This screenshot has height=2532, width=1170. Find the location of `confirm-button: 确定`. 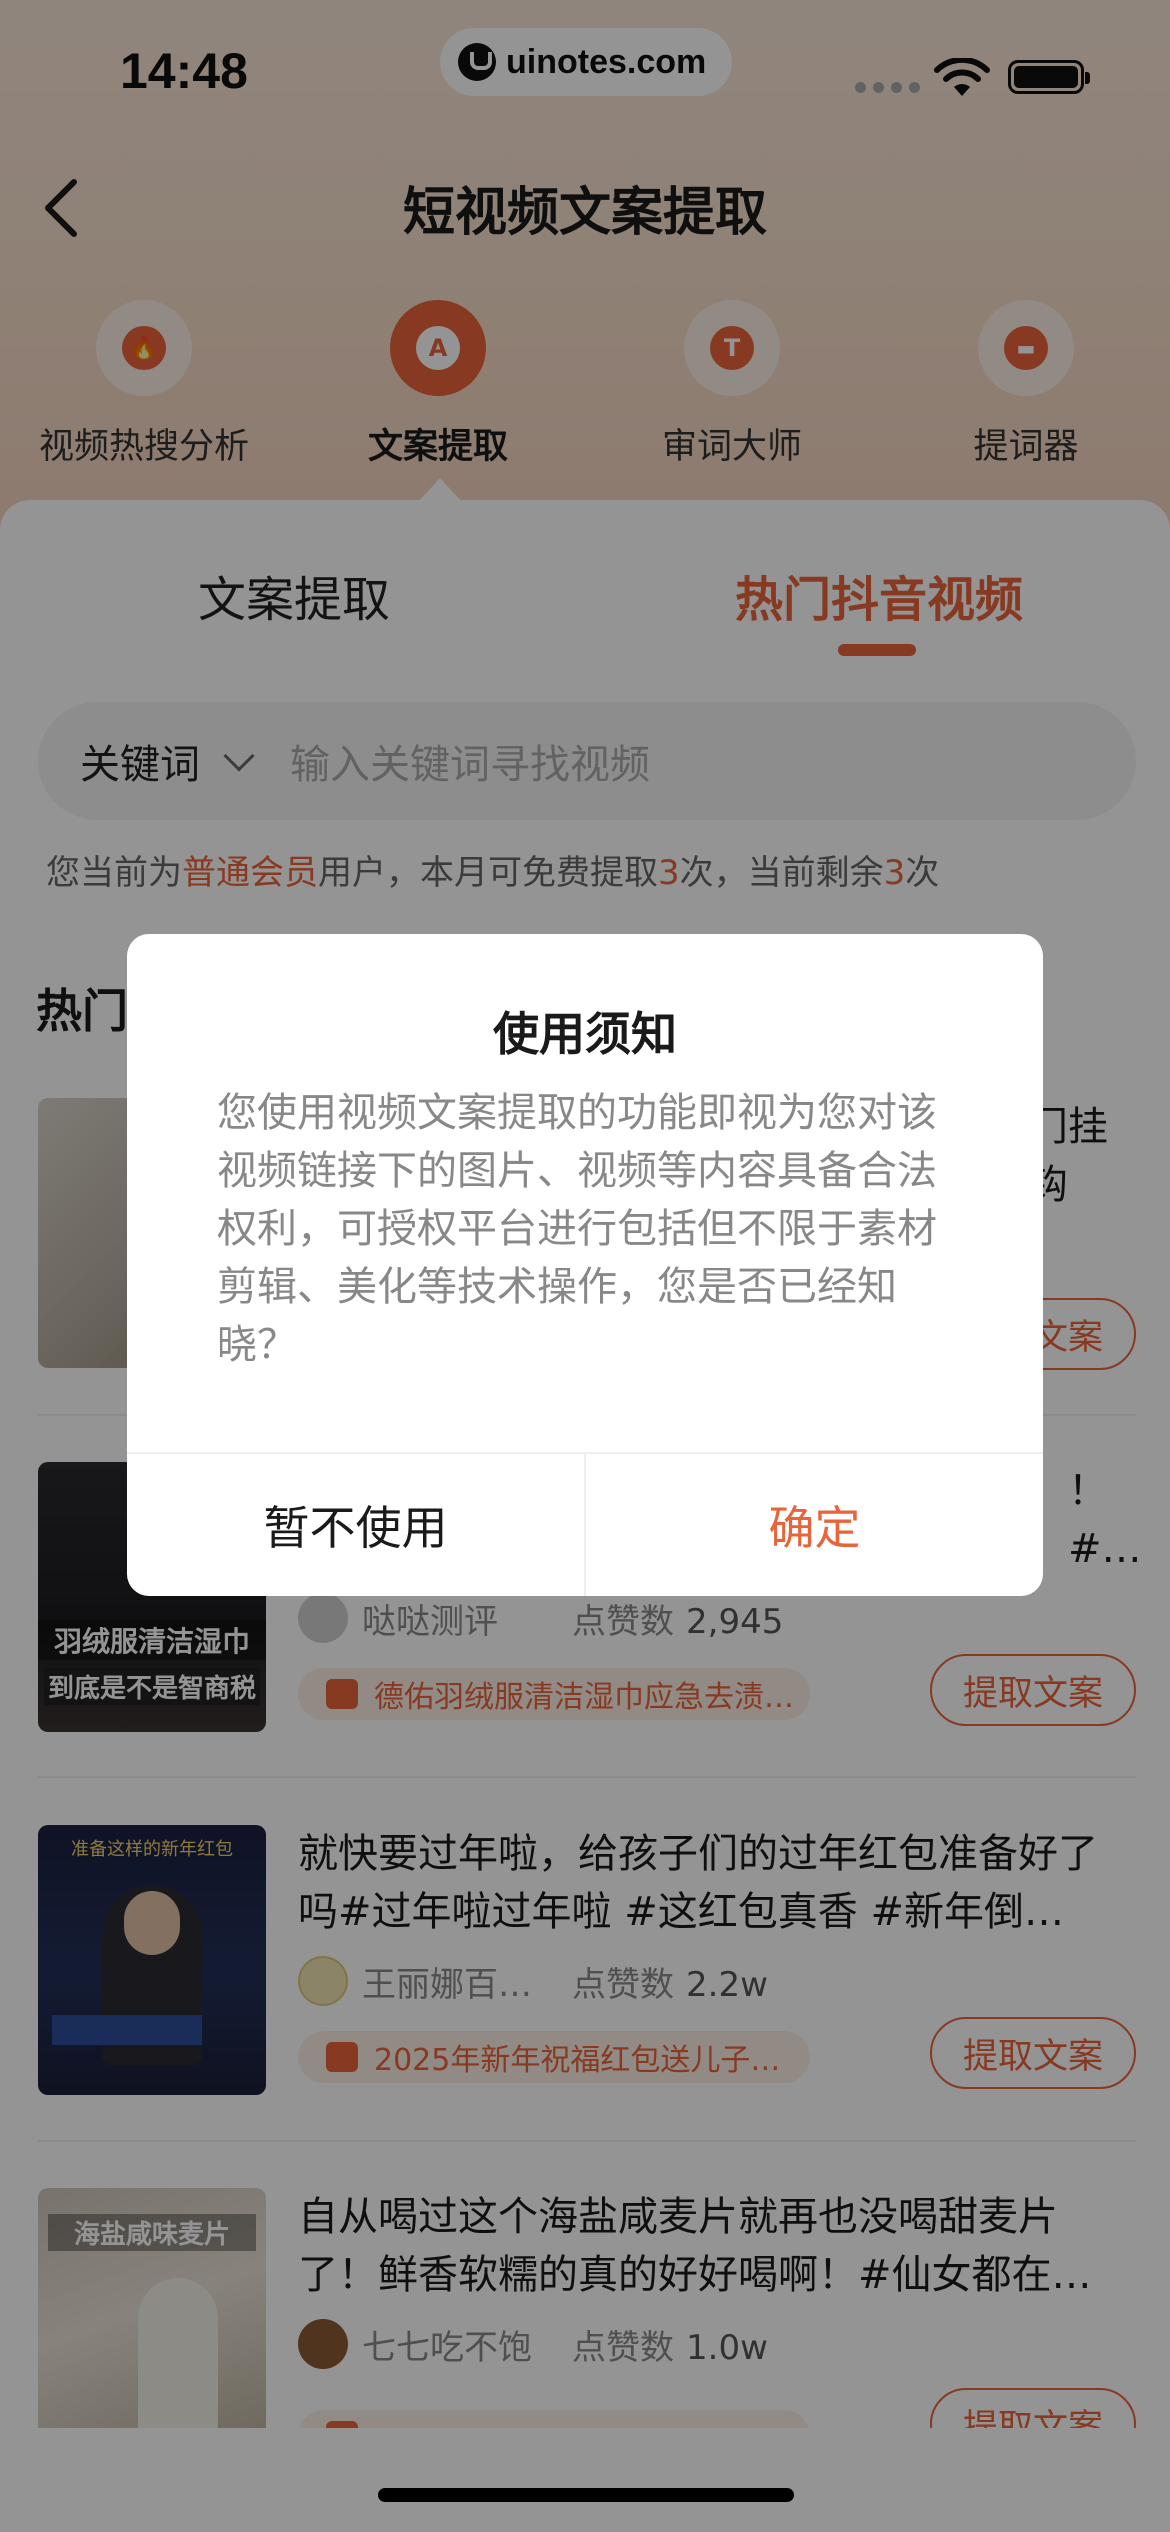

confirm-button: 确定 is located at coordinates (814, 1525).